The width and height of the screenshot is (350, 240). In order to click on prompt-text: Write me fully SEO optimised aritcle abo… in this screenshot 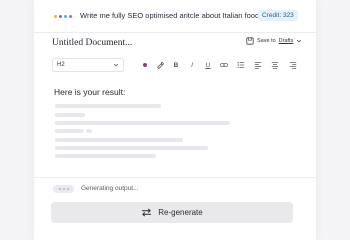, I will do `click(170, 15)`.